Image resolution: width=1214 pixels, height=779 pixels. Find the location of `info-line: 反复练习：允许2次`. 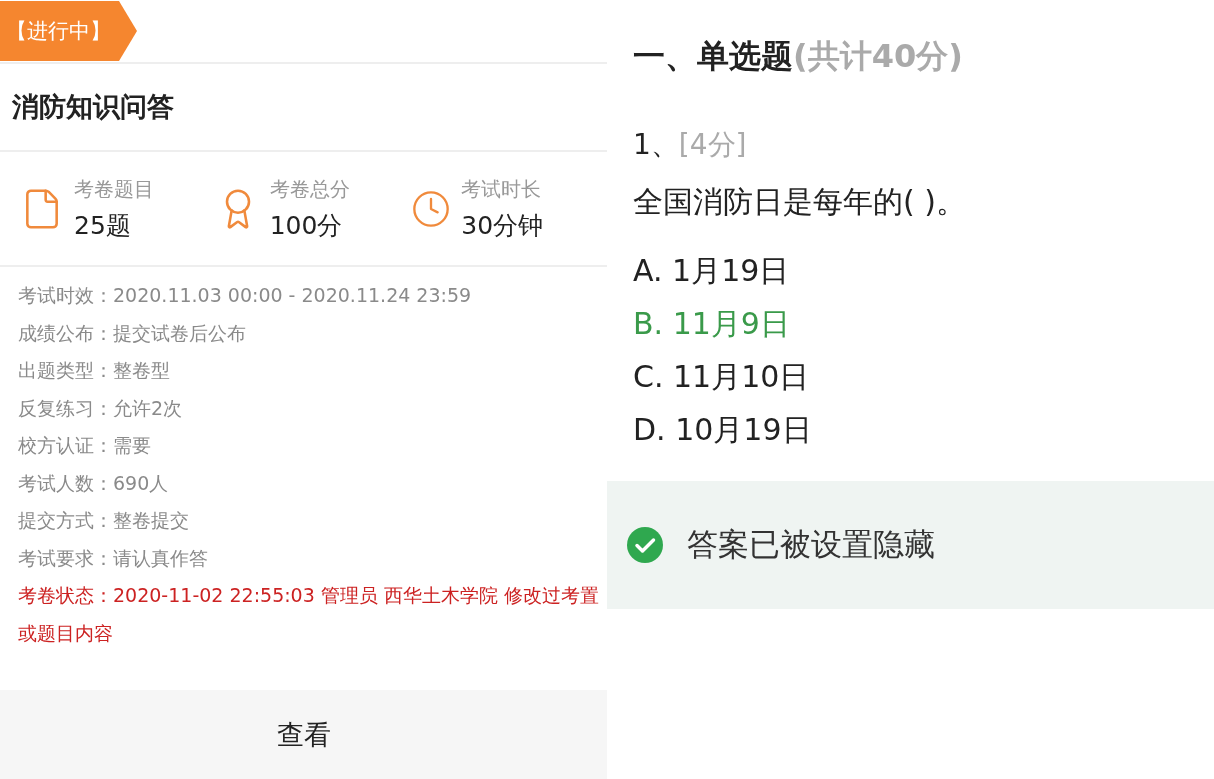

info-line: 反复练习：允许2次 is located at coordinates (101, 408).